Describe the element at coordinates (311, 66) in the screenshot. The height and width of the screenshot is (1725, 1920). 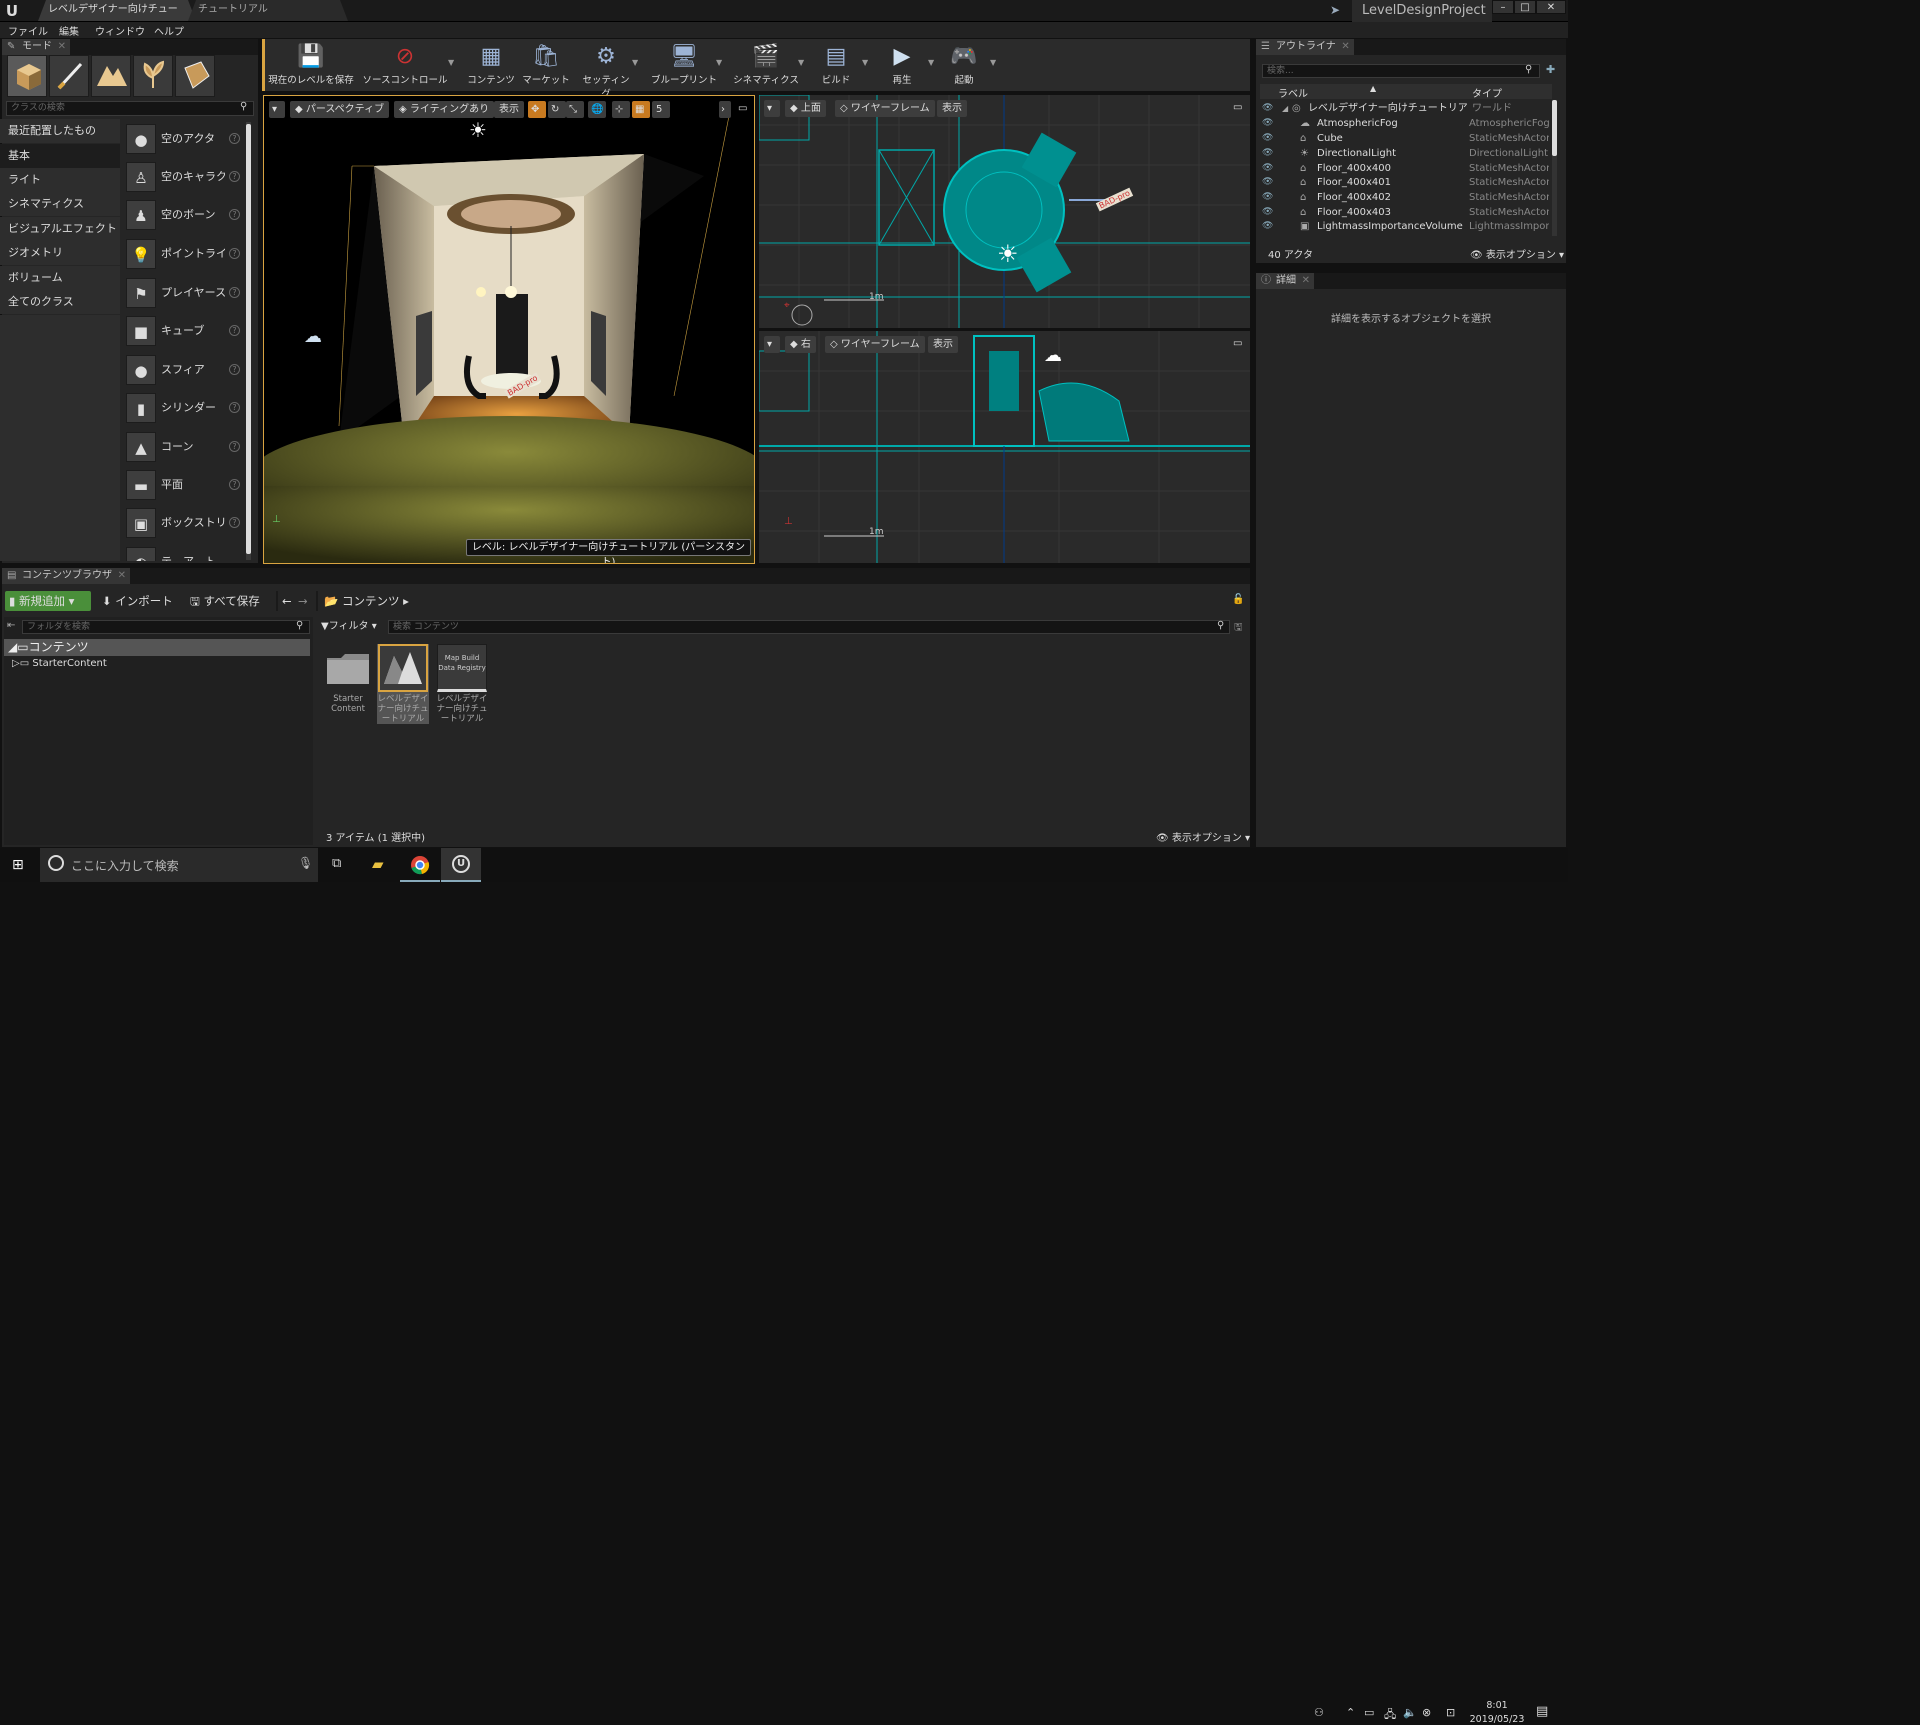
I see `save-level-button: 💾 現在のレベルを保存` at that location.